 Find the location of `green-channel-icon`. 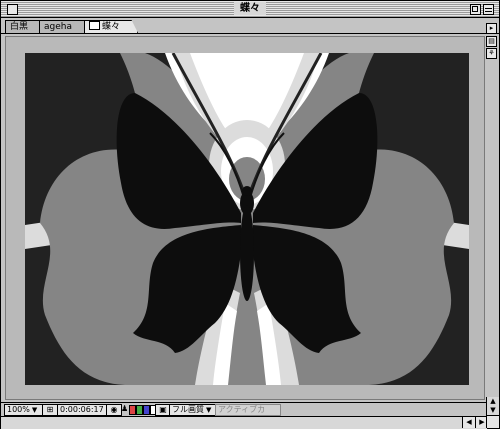

green-channel-icon is located at coordinates (139, 410).